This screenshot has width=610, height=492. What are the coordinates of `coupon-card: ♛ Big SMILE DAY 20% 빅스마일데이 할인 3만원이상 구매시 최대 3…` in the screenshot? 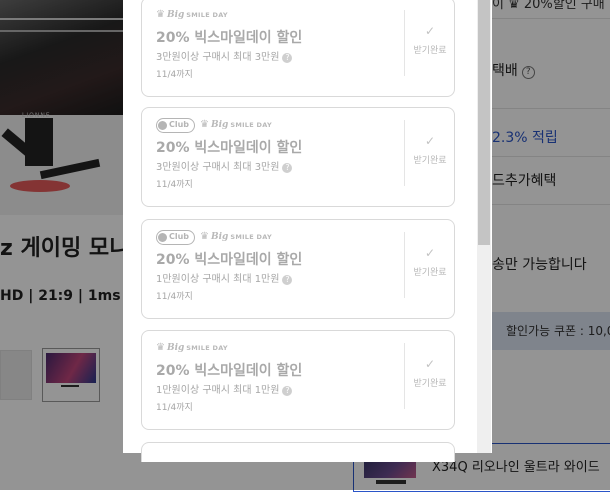 It's located at (298, 48).